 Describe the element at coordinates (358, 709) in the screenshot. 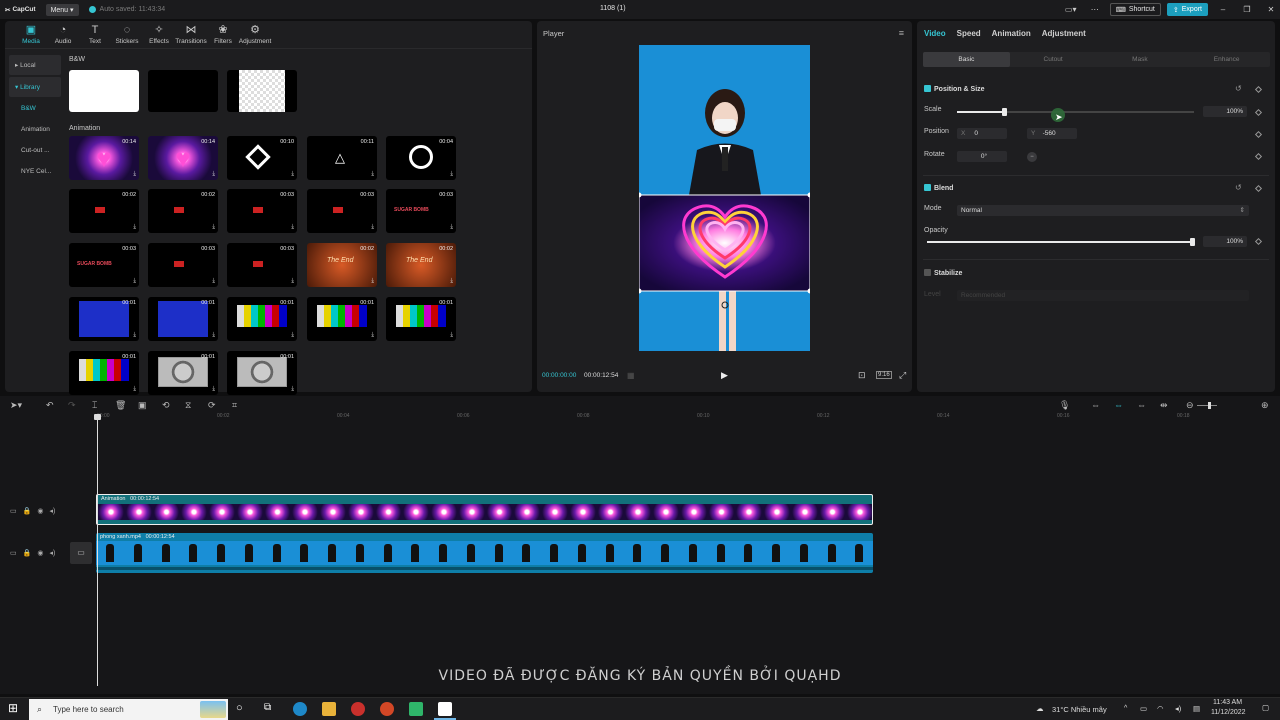

I see `app-record-icon` at that location.